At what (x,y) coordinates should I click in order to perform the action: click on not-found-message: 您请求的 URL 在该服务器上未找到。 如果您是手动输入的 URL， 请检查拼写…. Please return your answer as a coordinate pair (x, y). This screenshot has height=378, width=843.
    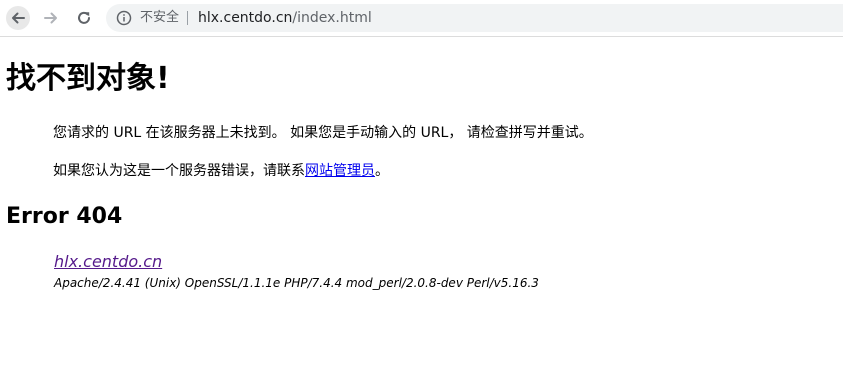
    Looking at the image, I should click on (323, 133).